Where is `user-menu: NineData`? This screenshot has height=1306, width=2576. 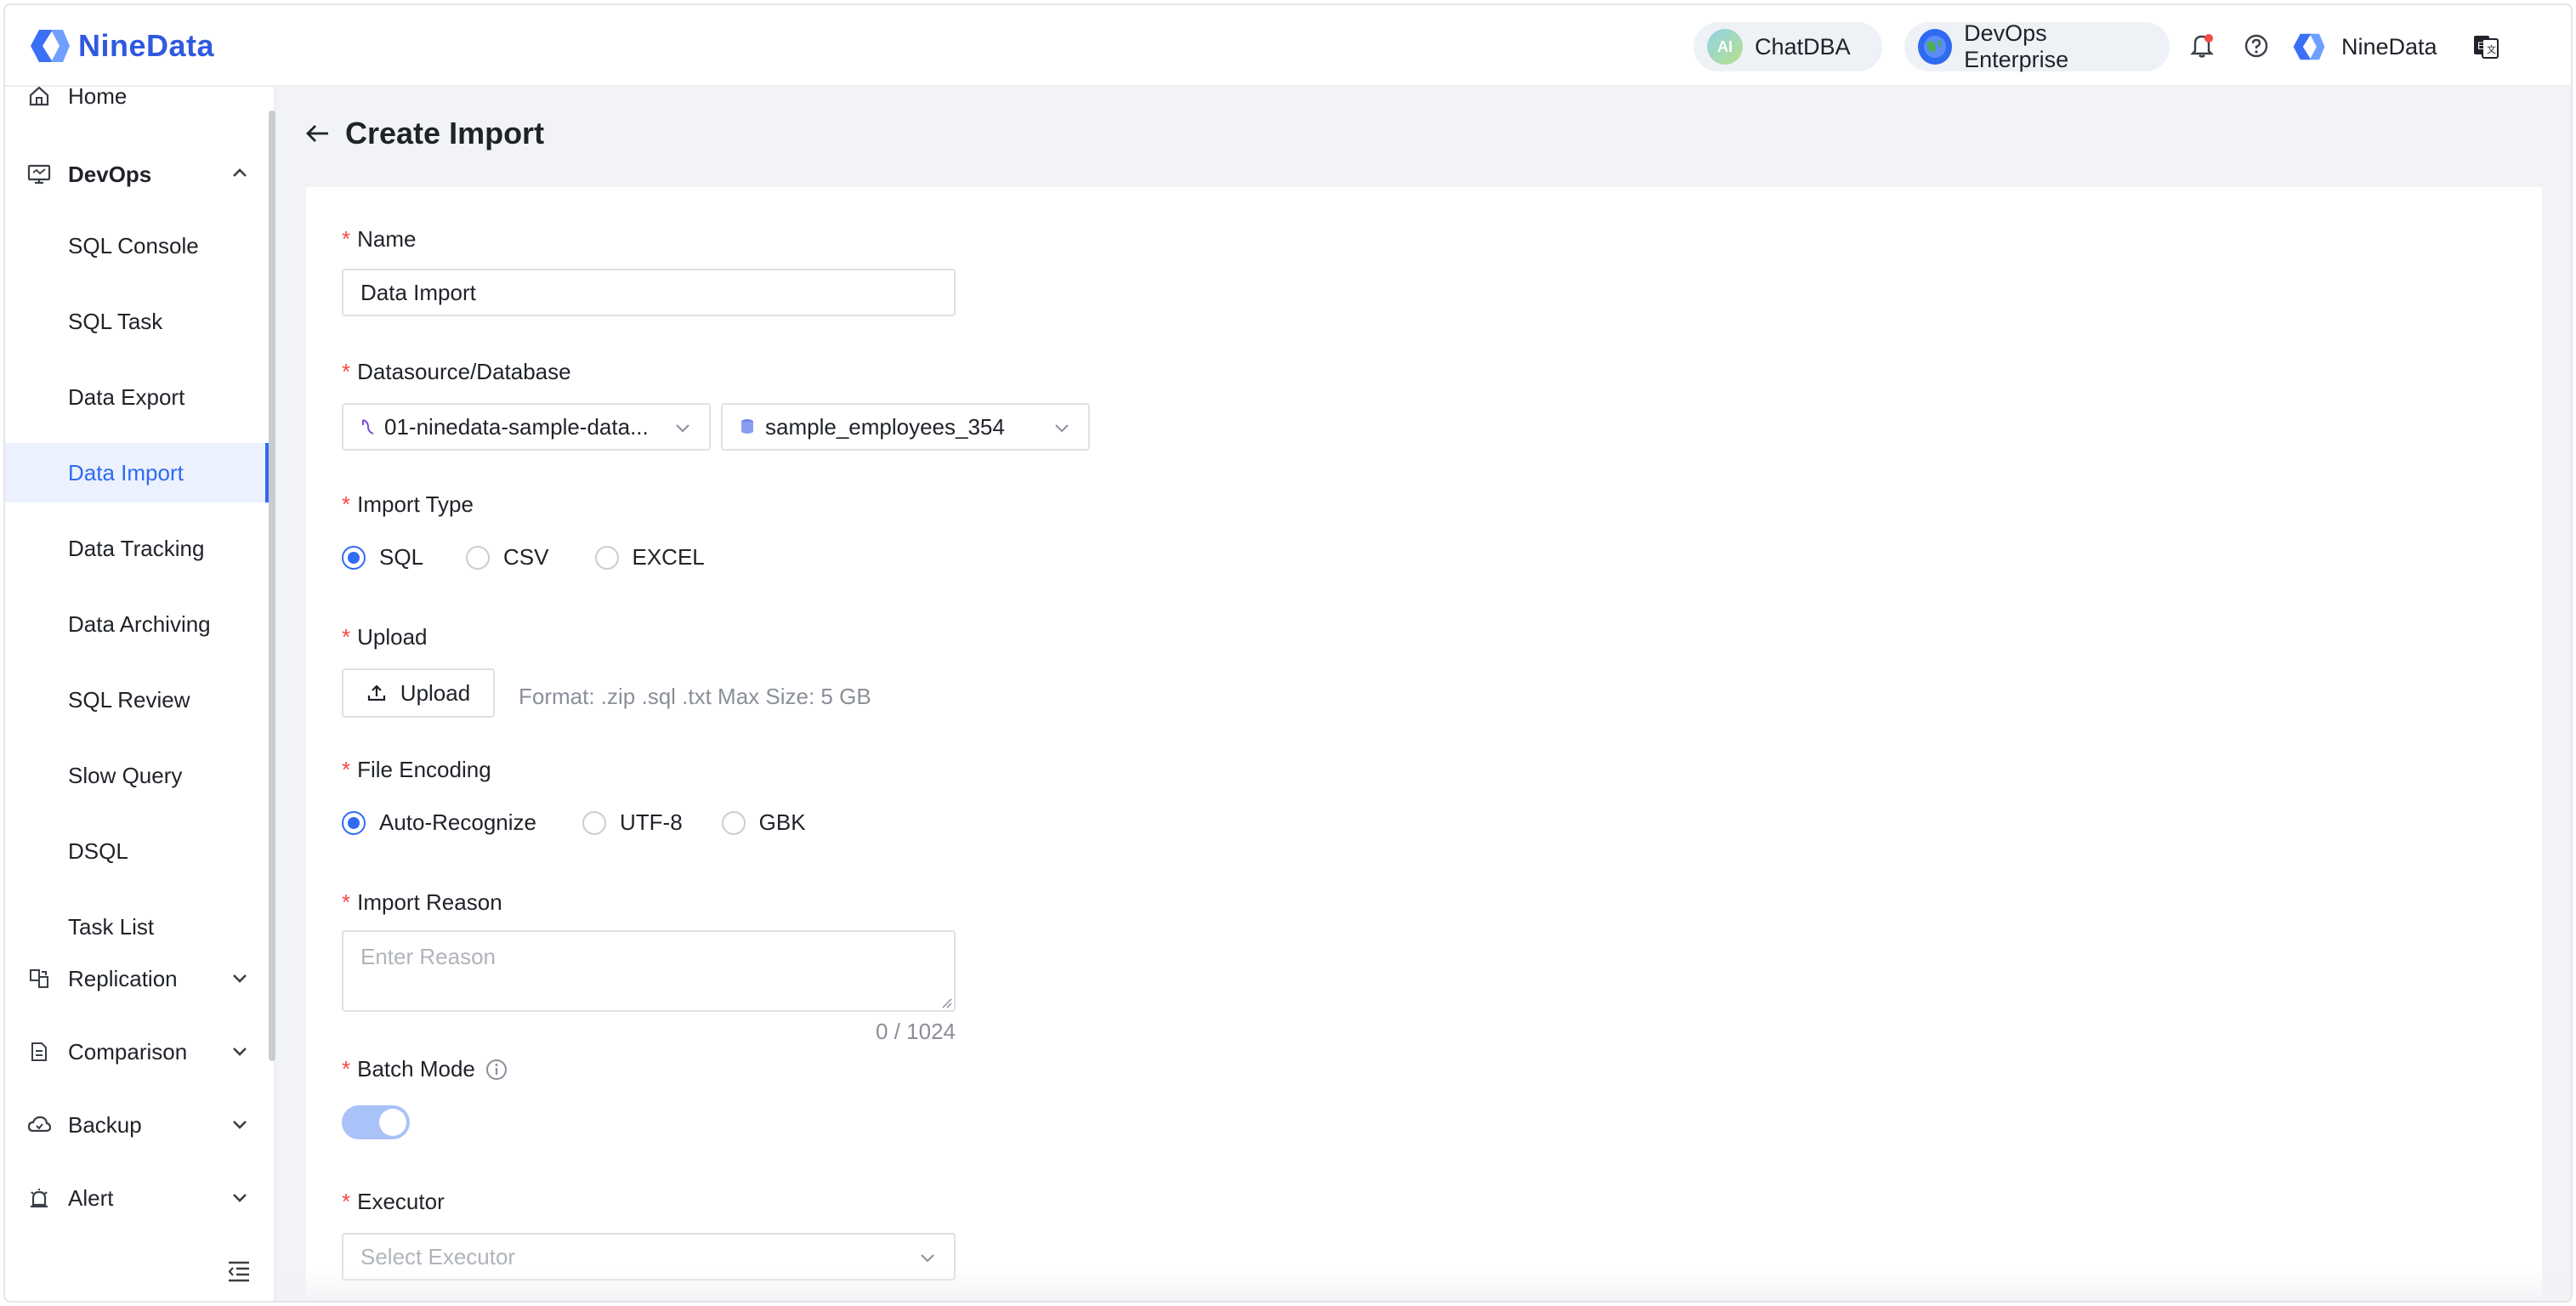 user-menu: NineData is located at coordinates (2365, 47).